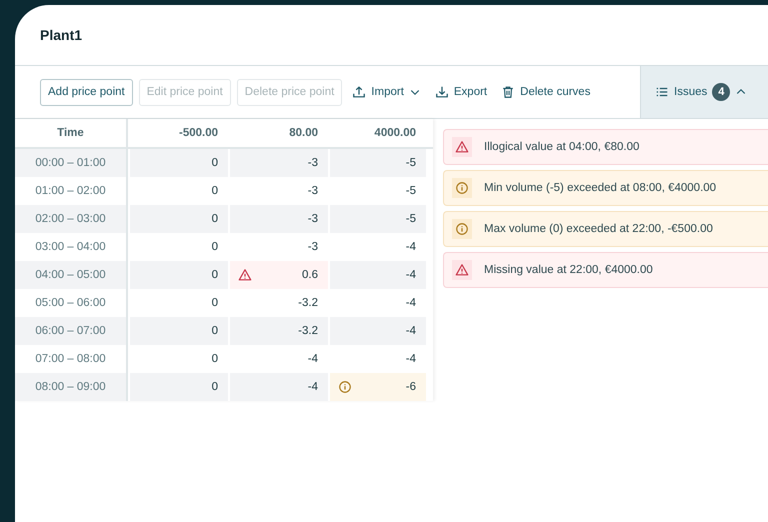 The width and height of the screenshot is (768, 522). Describe the element at coordinates (71, 133) in the screenshot. I see `column-header: Time` at that location.